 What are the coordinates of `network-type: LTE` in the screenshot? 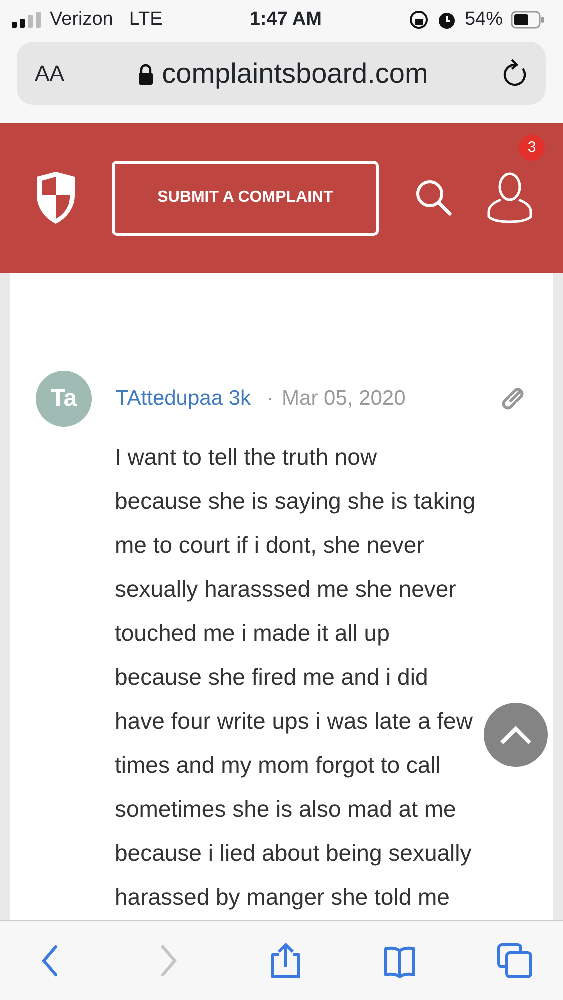 It's located at (146, 20).